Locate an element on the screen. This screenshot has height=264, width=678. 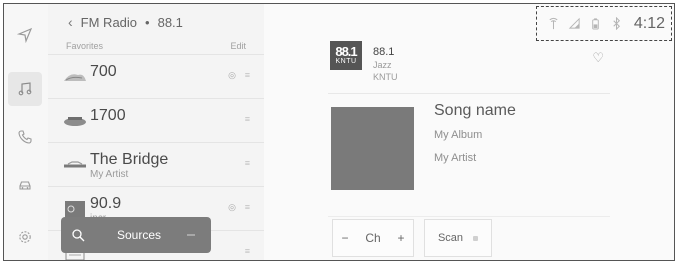
channel-label: Ch is located at coordinates (373, 238).